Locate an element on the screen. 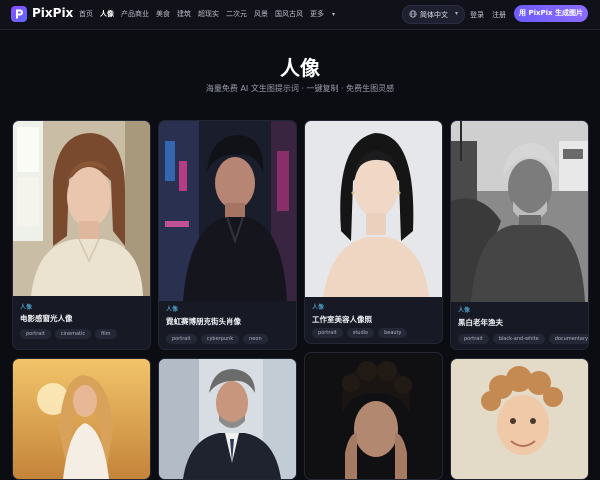 This screenshot has width=600, height=480. nav-item-surreal: 超现实 is located at coordinates (208, 14).